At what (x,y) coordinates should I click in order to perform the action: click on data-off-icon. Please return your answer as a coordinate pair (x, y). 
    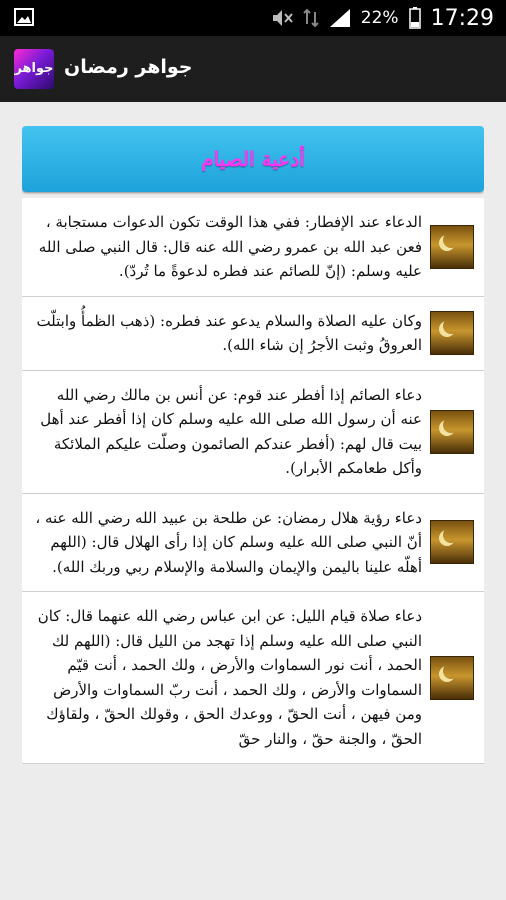
    Looking at the image, I should click on (311, 18).